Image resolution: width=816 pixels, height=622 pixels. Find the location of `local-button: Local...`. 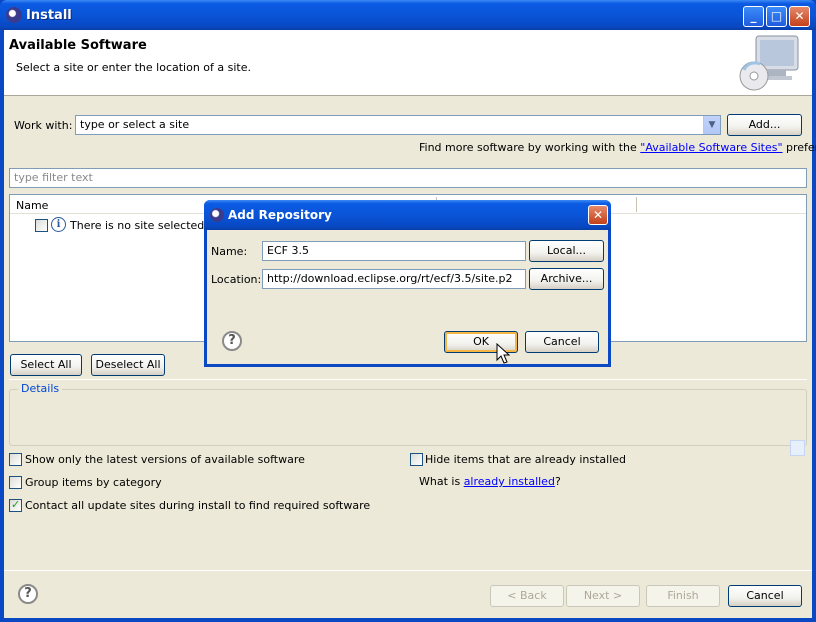

local-button: Local... is located at coordinates (566, 251).